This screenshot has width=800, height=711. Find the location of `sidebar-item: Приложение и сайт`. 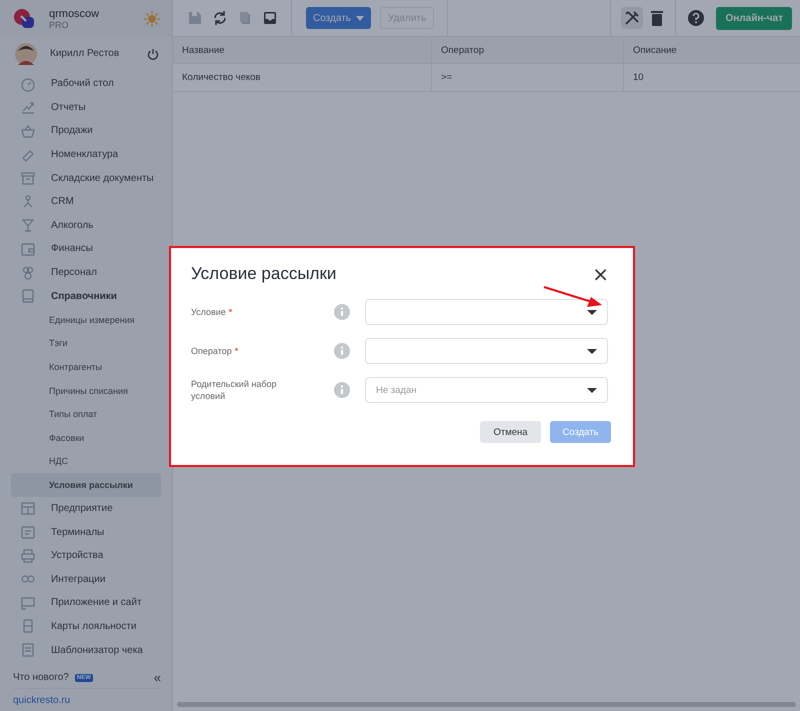

sidebar-item: Приложение и сайт is located at coordinates (86, 603).